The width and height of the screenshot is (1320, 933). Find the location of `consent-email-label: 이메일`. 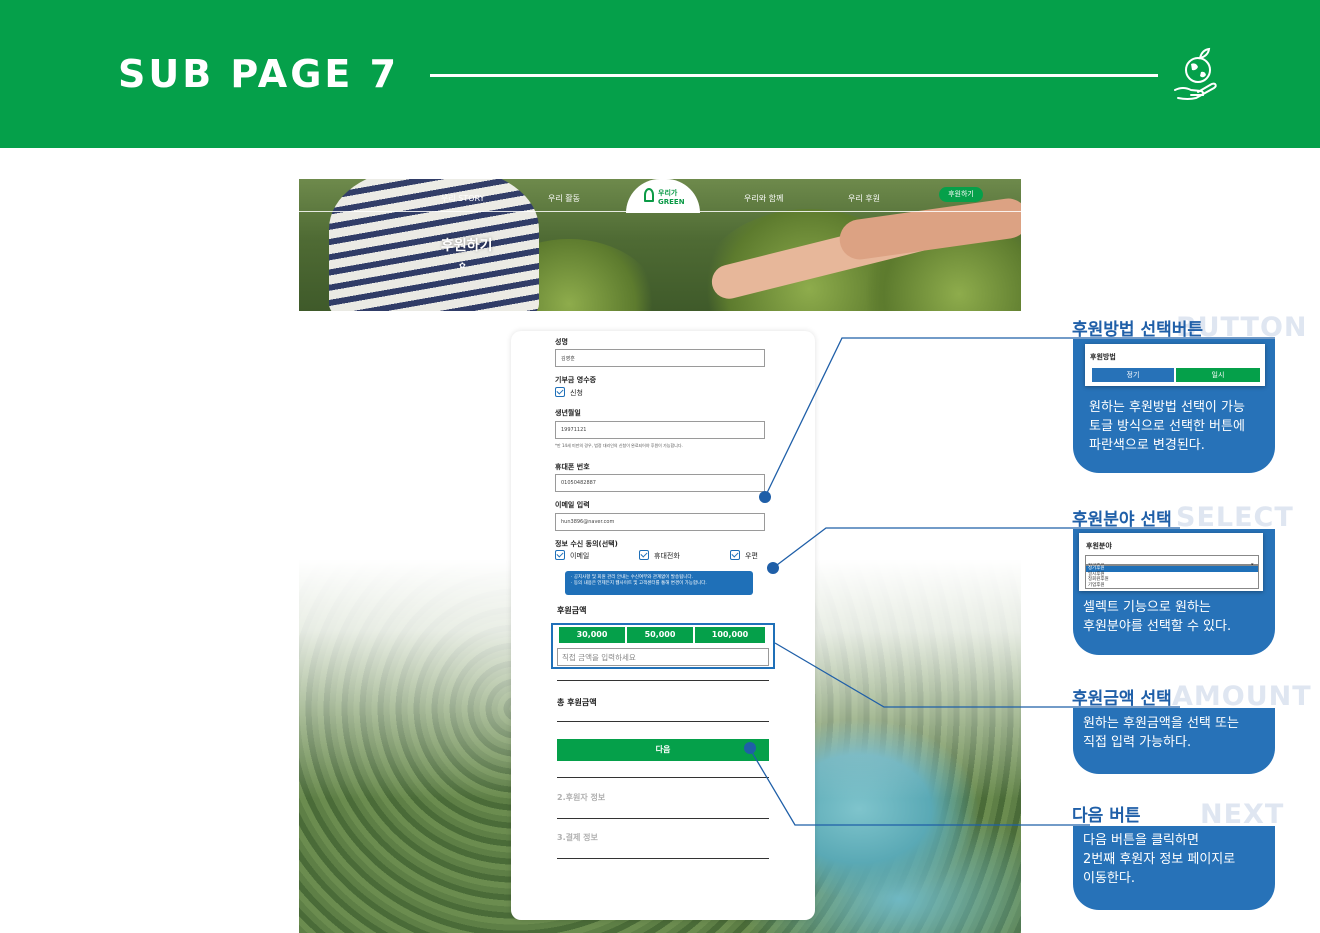

consent-email-label: 이메일 is located at coordinates (580, 556).